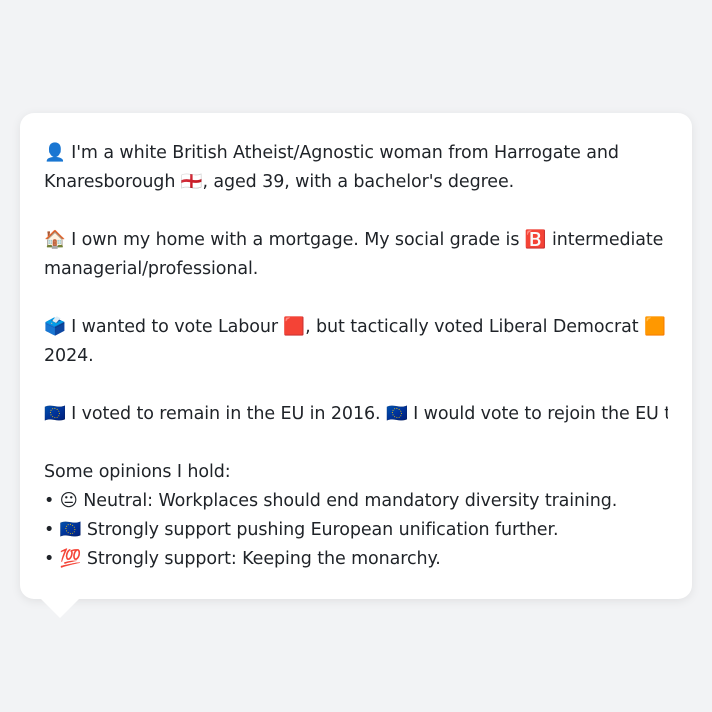 The width and height of the screenshot is (712, 712). Describe the element at coordinates (137, 472) in the screenshot. I see `opinions-heading: Some opinions I hold:` at that location.